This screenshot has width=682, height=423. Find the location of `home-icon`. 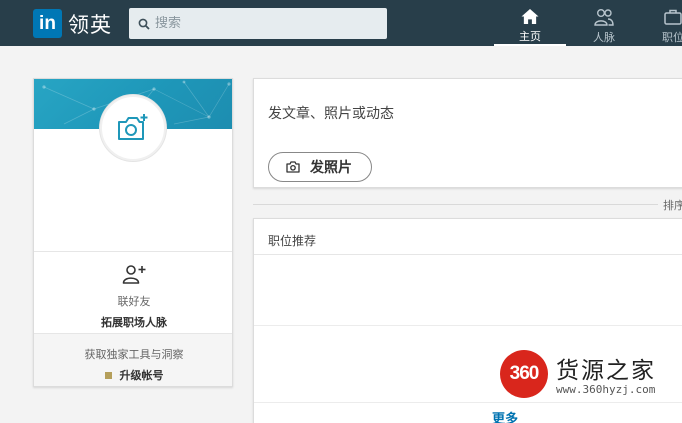

home-icon is located at coordinates (530, 16).